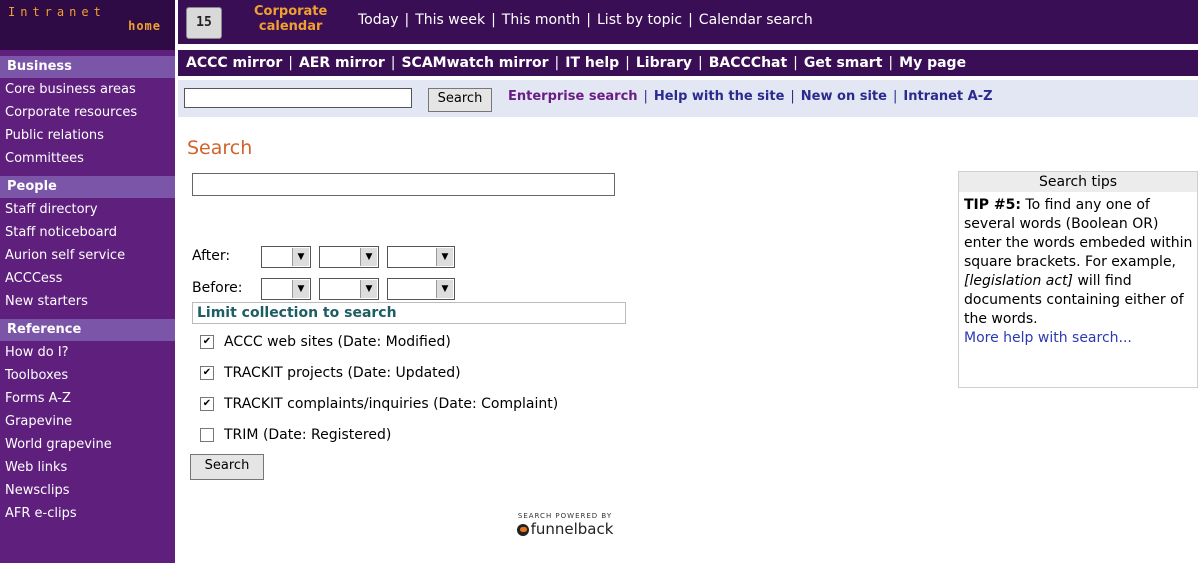 The width and height of the screenshot is (1198, 563). Describe the element at coordinates (87, 398) in the screenshot. I see `sidebar-item-forms-a-z: Forms A-Z` at that location.